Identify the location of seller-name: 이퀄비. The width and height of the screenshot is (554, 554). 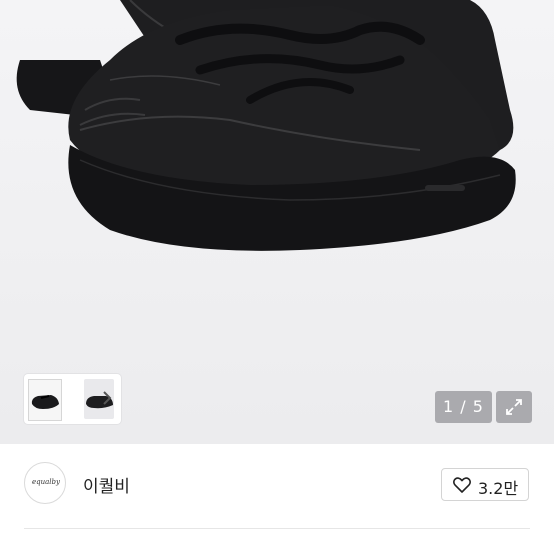
(106, 484).